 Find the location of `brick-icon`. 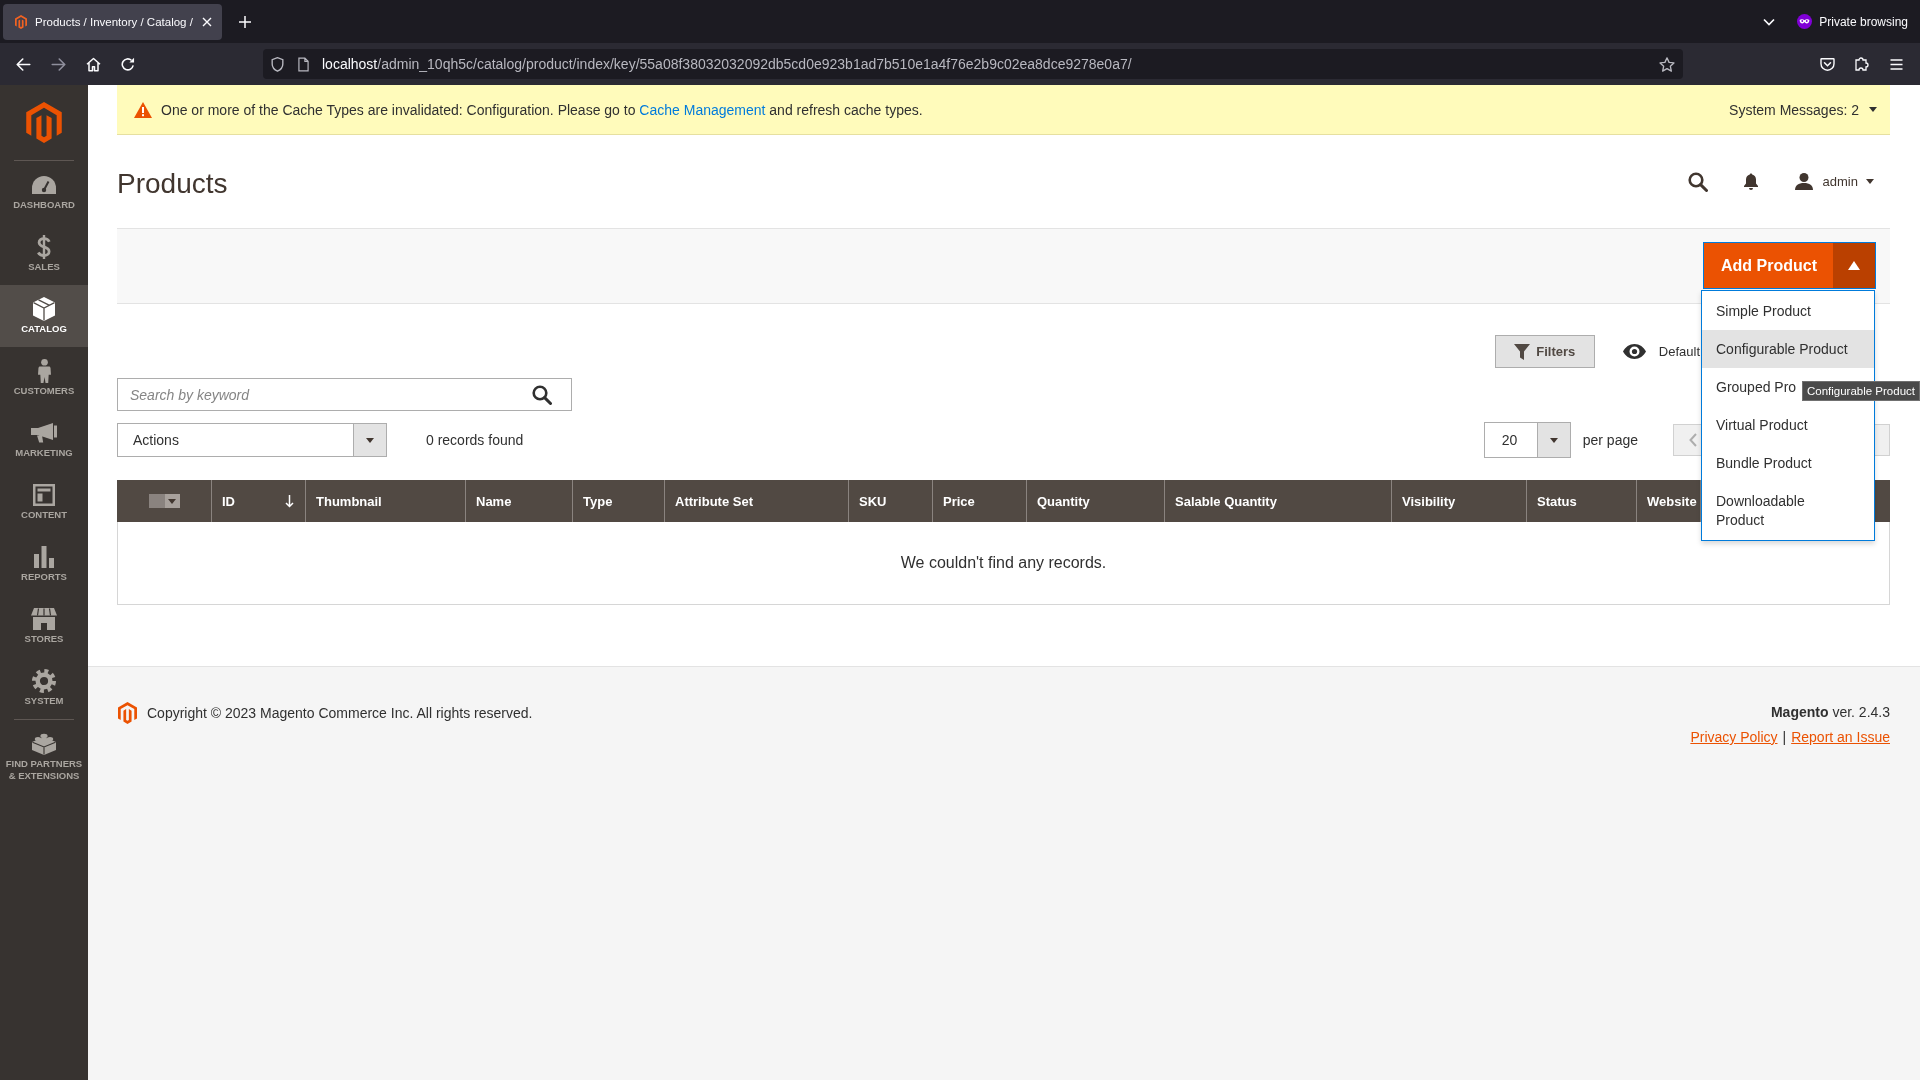

brick-icon is located at coordinates (44, 744).